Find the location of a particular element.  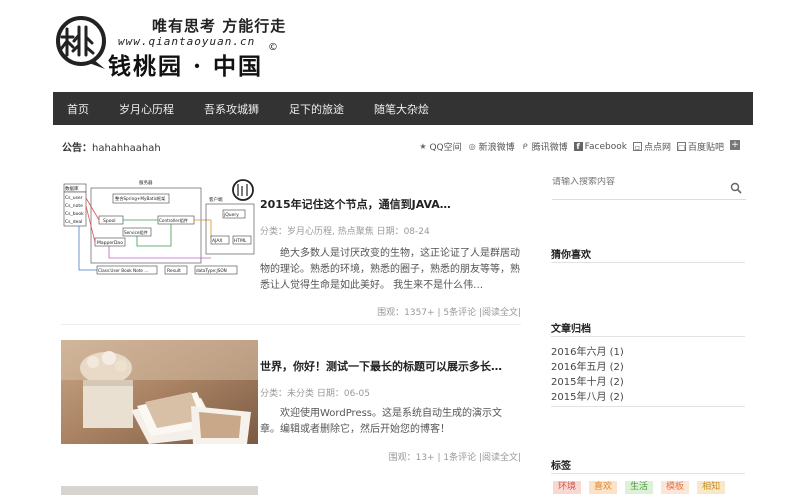

notice-label: 公告： is located at coordinates (77, 148).